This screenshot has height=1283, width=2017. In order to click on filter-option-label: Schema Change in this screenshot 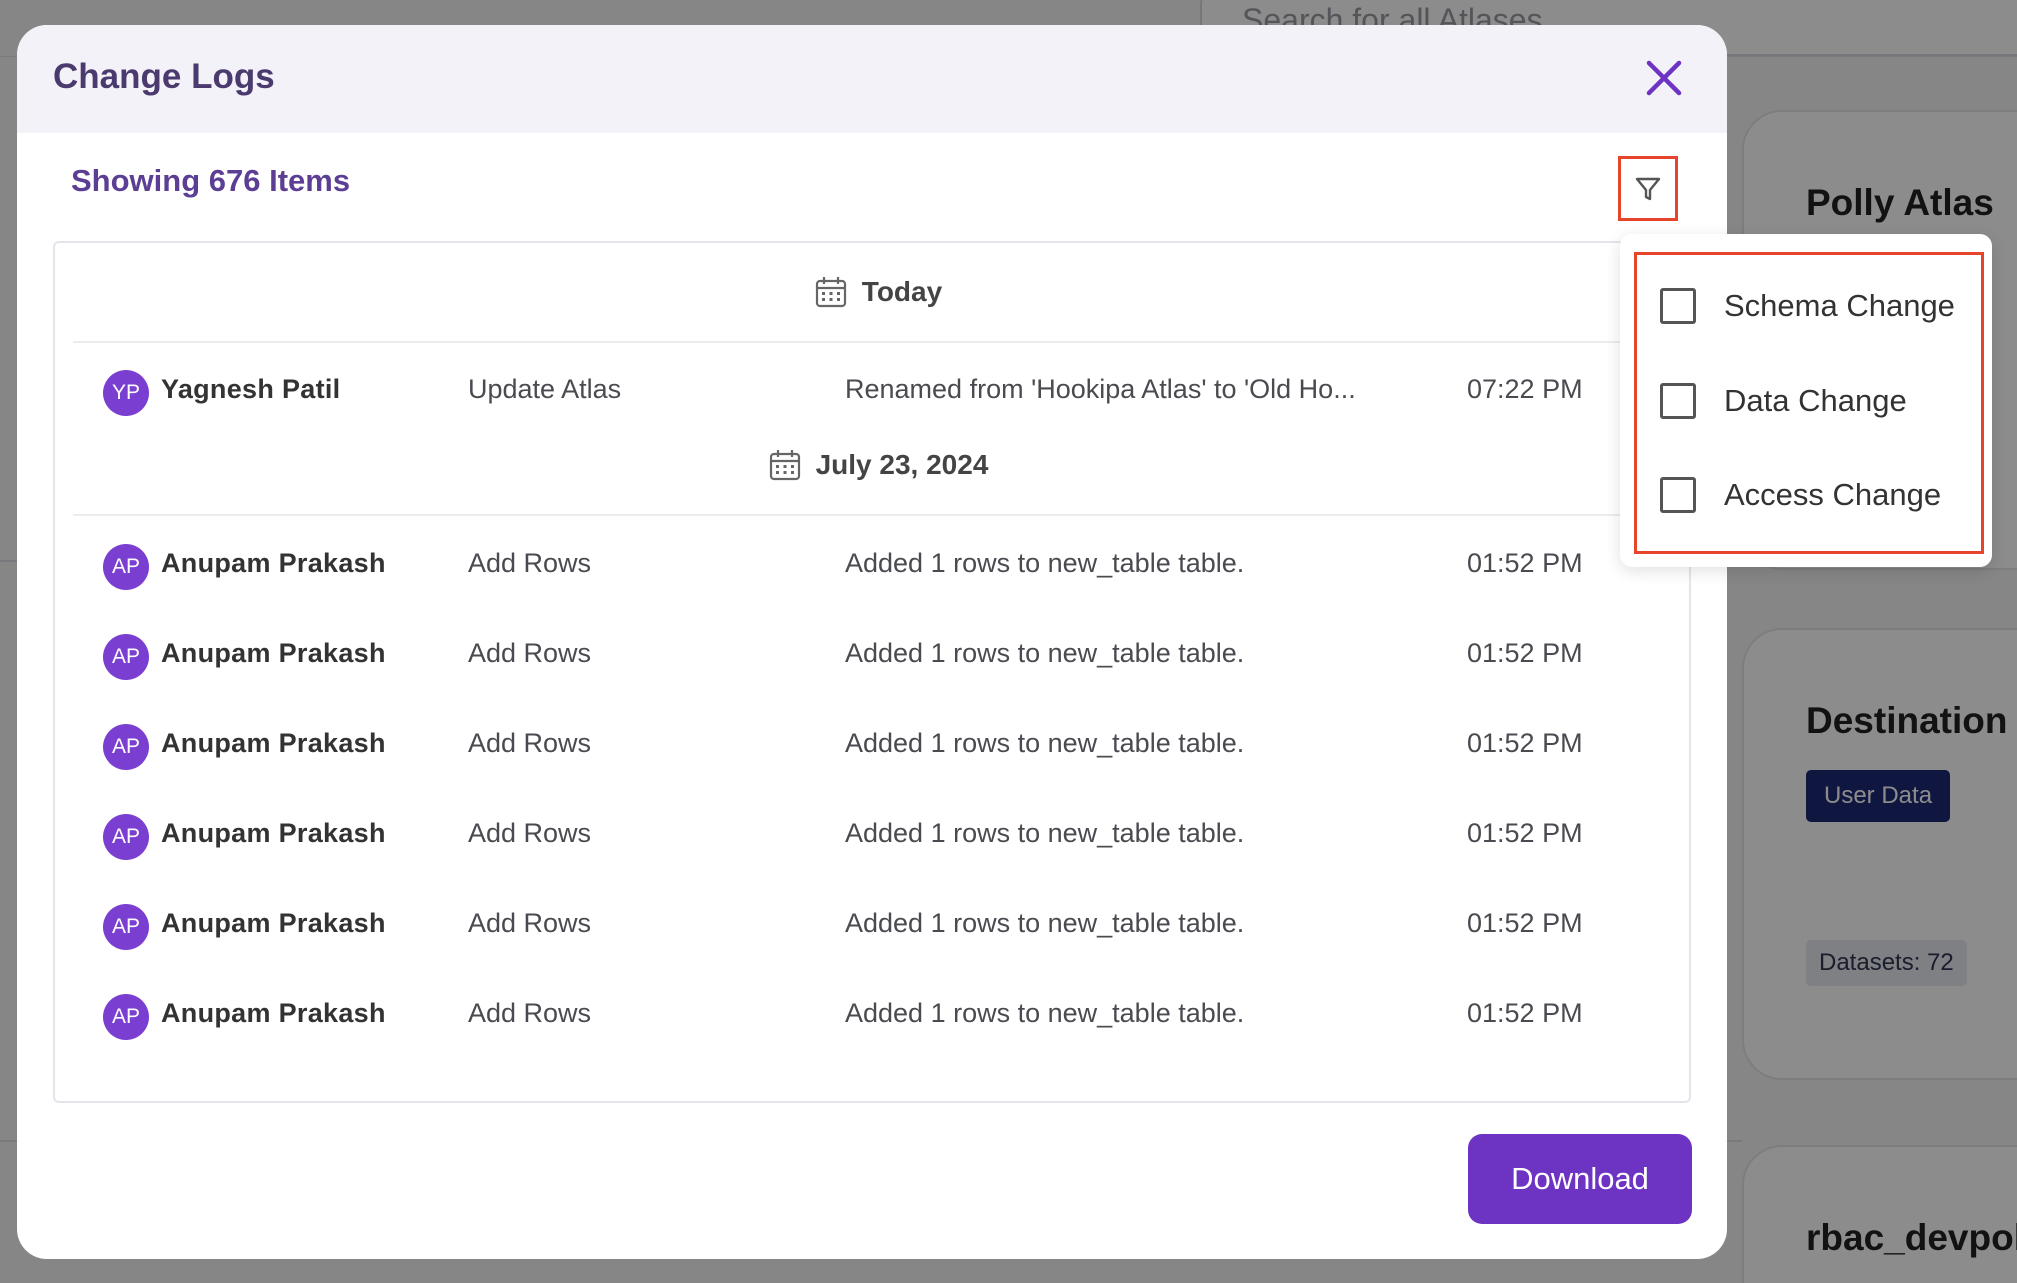, I will do `click(1839, 305)`.